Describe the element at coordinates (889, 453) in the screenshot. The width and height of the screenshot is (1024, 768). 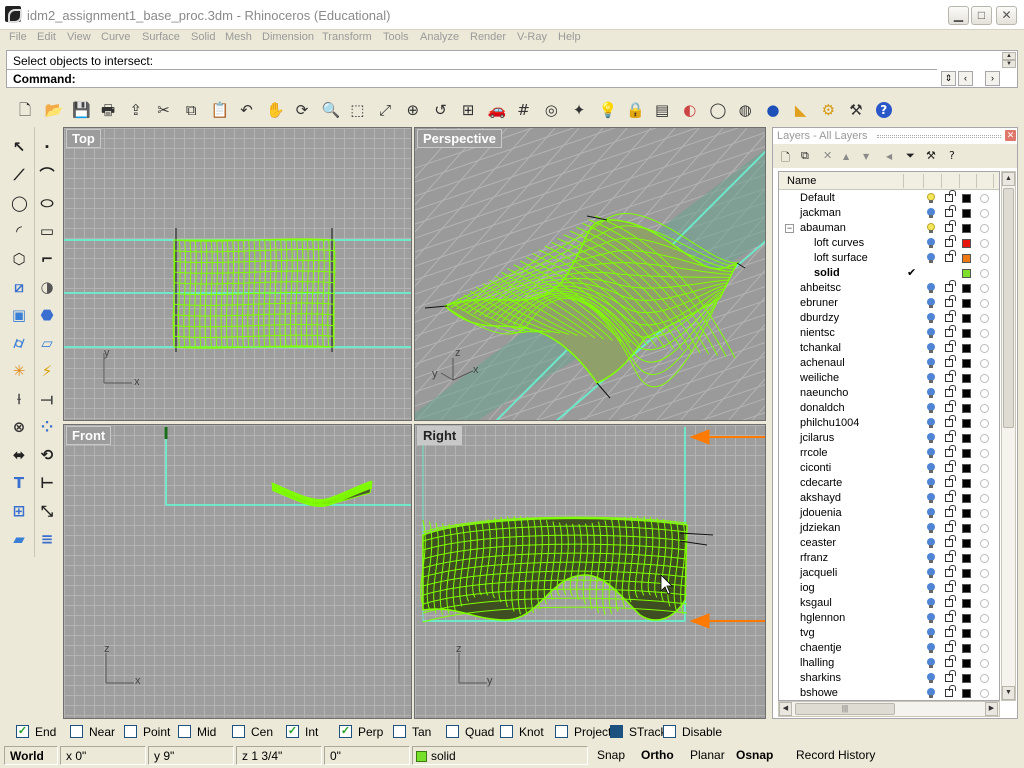
I see `layer-row: rrcole` at that location.